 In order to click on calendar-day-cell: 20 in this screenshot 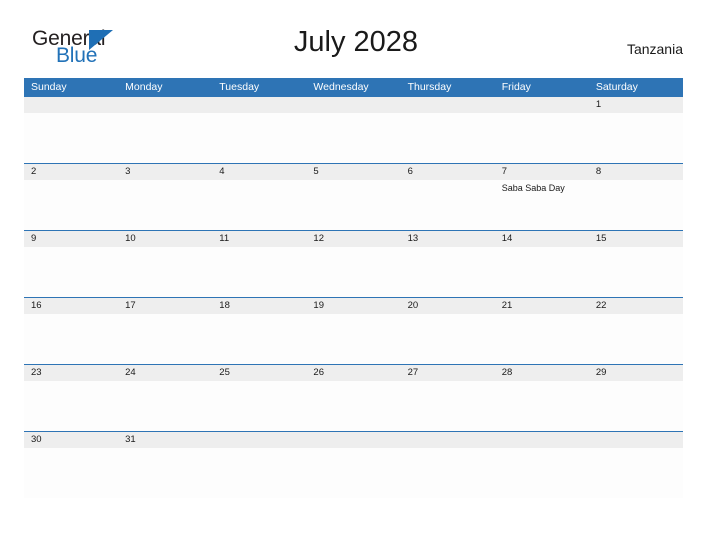, I will do `click(448, 331)`.